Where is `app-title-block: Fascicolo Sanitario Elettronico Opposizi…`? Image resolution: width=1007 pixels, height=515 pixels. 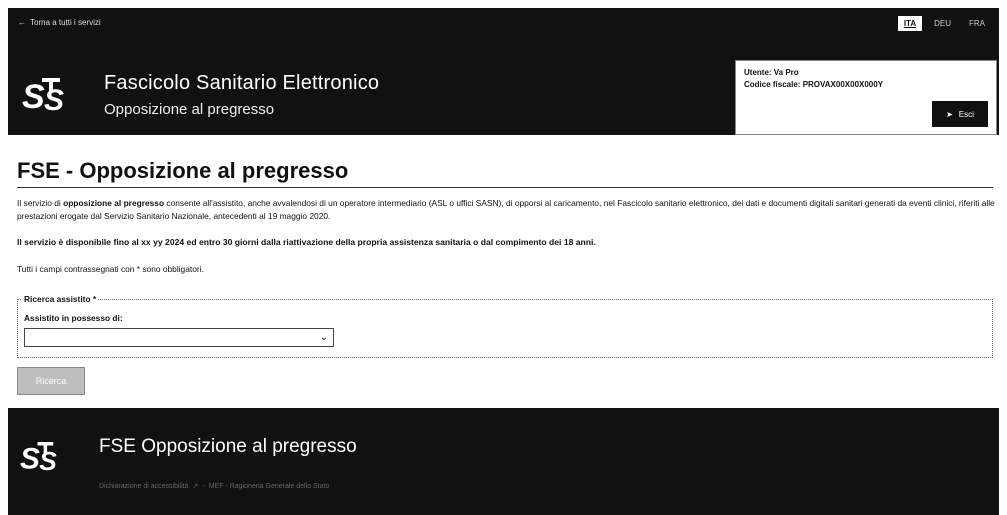
app-title-block: Fascicolo Sanitario Elettronico Opposizi… is located at coordinates (241, 95).